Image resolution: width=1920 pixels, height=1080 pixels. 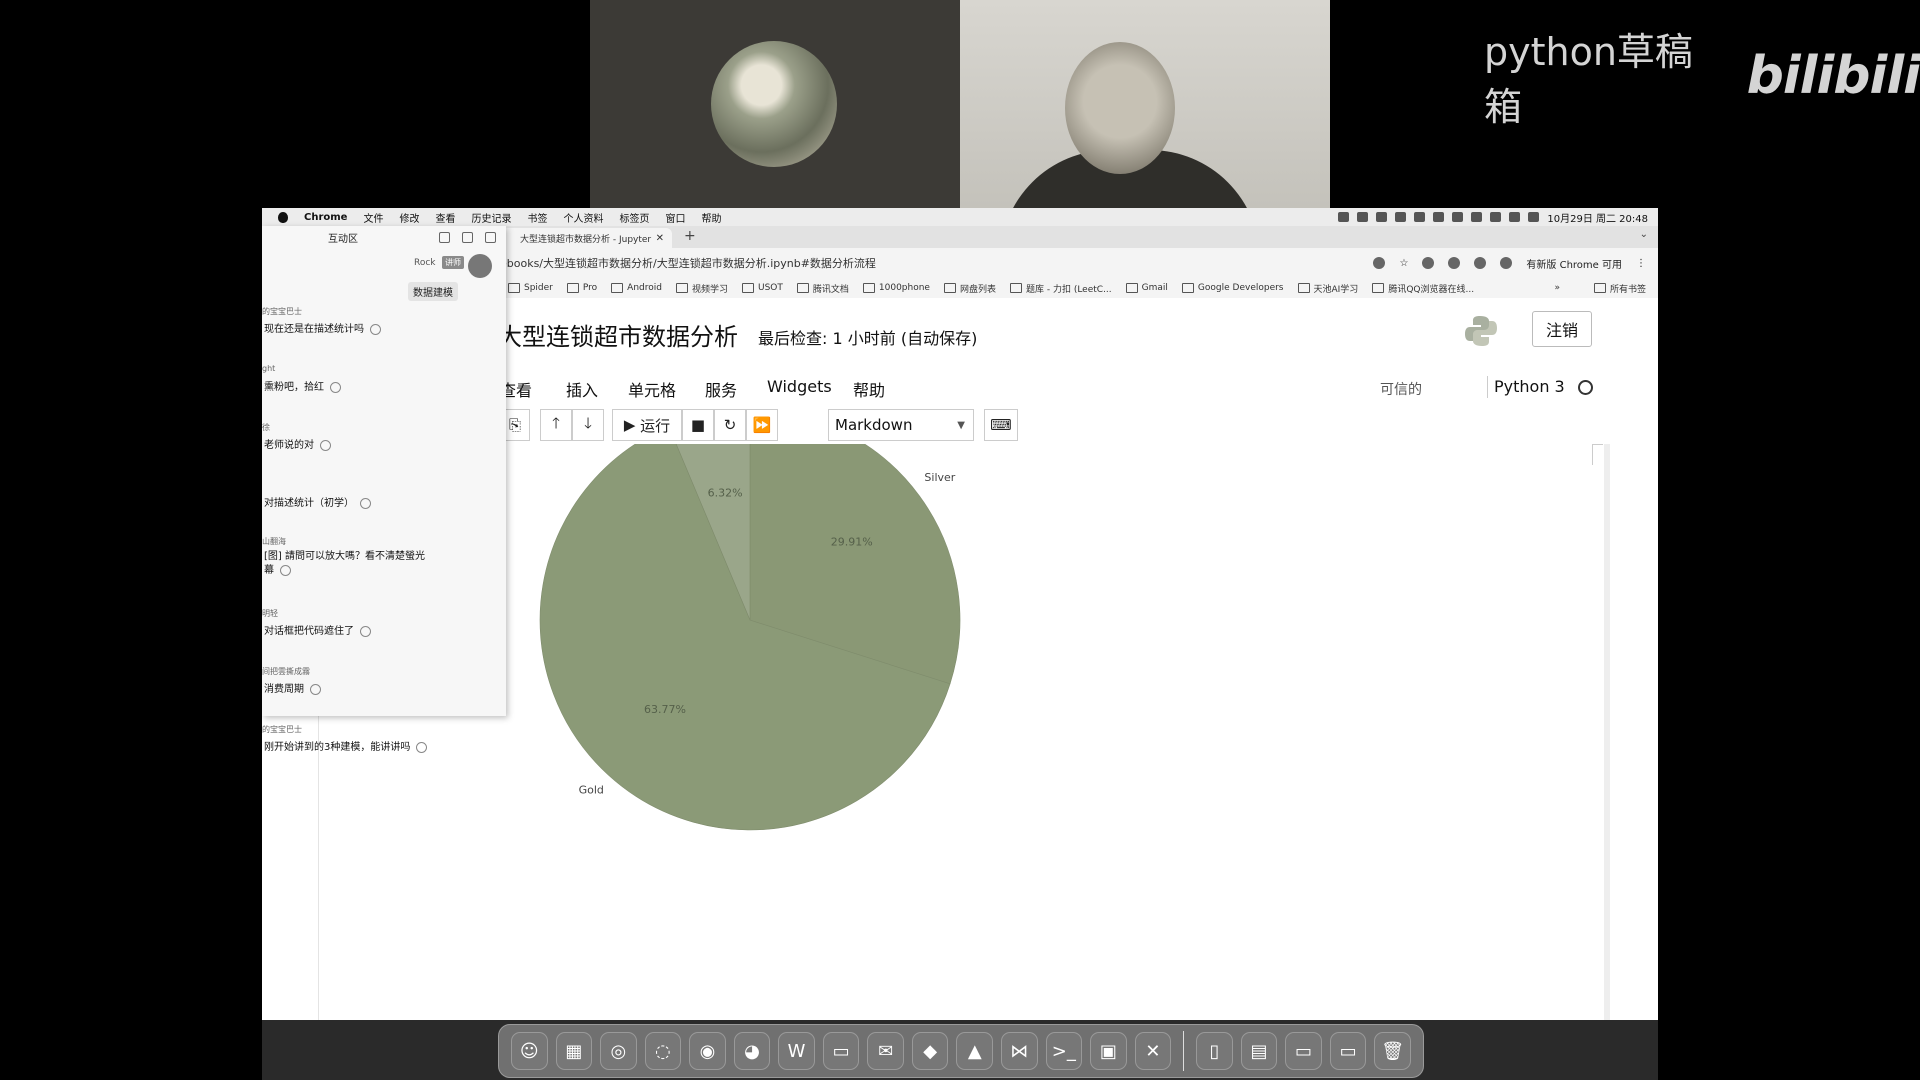 I want to click on notebook-title: 大型连锁超市数据分析, so click(x=618, y=334).